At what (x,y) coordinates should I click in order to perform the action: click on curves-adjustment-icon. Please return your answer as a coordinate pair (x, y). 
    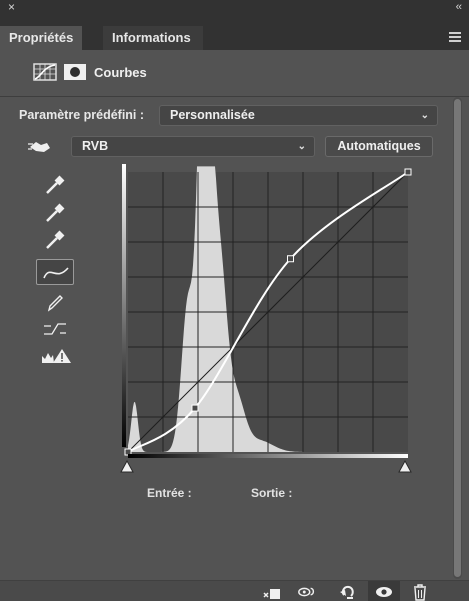
    Looking at the image, I should click on (45, 72).